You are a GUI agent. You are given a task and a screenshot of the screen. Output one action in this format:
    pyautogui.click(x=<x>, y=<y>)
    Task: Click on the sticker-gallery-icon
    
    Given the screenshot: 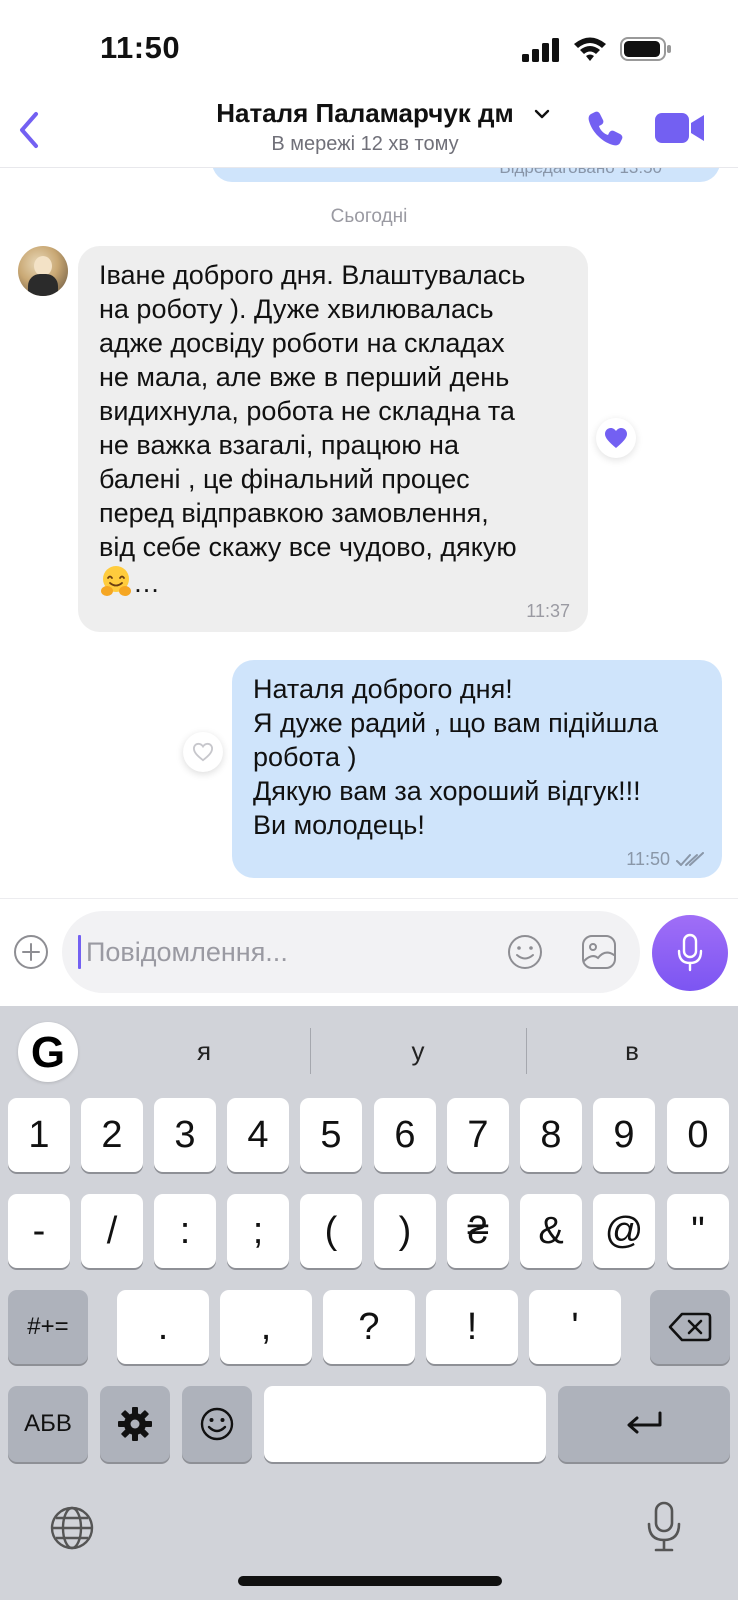 What is the action you would take?
    pyautogui.click(x=599, y=952)
    